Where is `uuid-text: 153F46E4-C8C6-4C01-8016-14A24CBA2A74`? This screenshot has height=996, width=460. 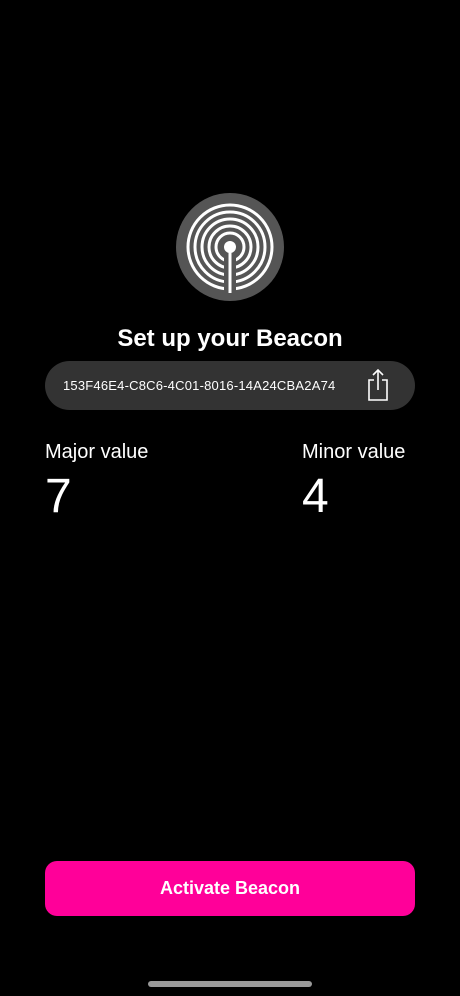 uuid-text: 153F46E4-C8C6-4C01-8016-14A24CBA2A74 is located at coordinates (199, 385).